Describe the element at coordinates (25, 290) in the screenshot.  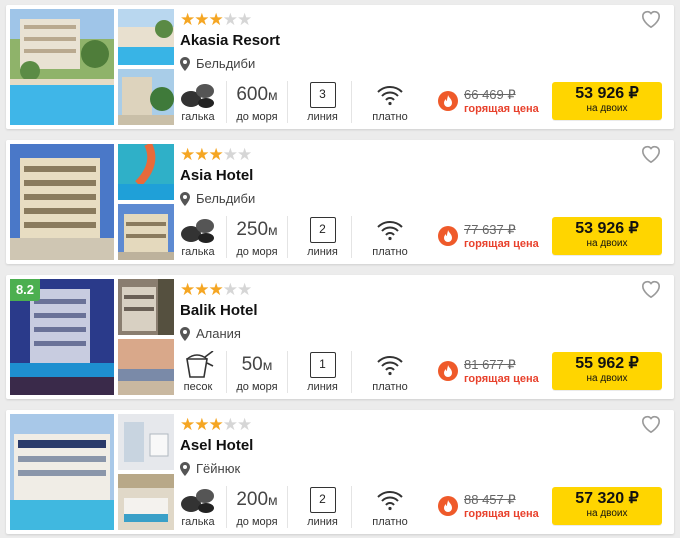
I see `review-score-badge: 8.2` at that location.